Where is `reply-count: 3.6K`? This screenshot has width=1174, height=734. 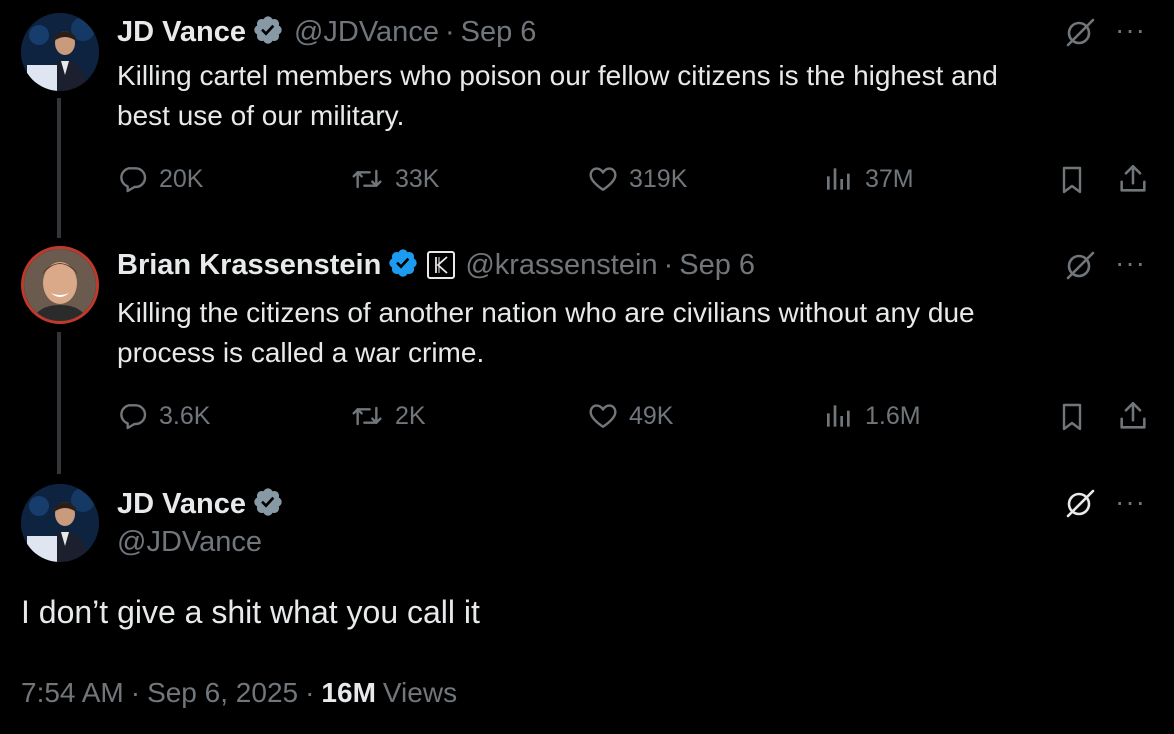
reply-count: 3.6K is located at coordinates (185, 415).